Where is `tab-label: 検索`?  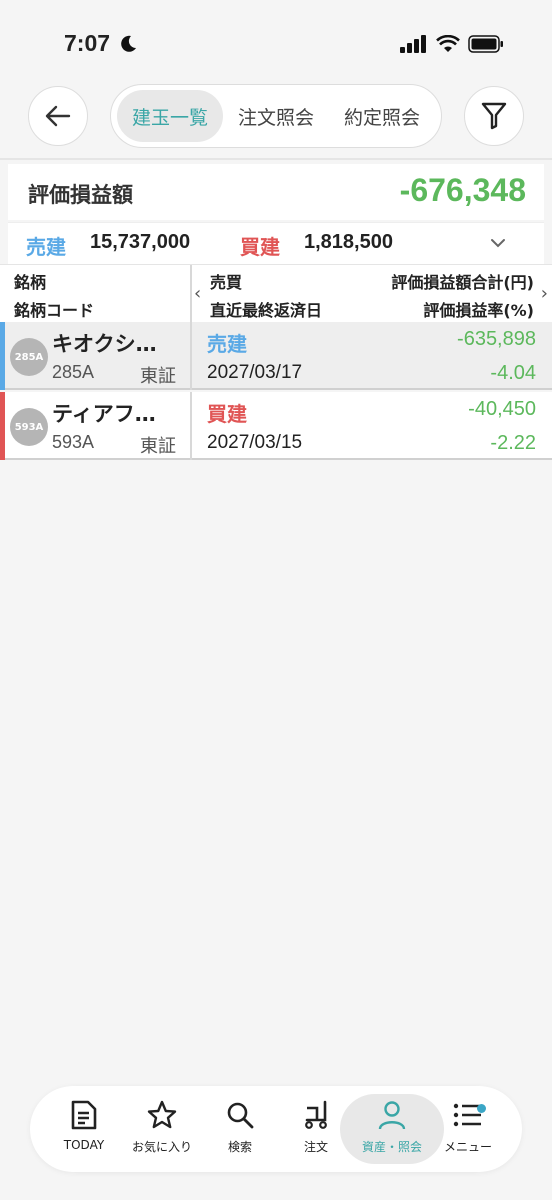 tab-label: 検索 is located at coordinates (239, 1147).